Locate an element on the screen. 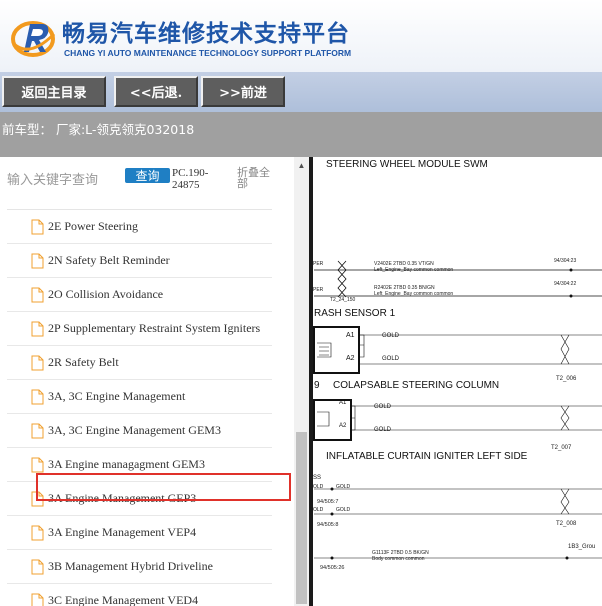 The width and height of the screenshot is (602, 606). tree-item-label: 2E Power Steering is located at coordinates (93, 226).